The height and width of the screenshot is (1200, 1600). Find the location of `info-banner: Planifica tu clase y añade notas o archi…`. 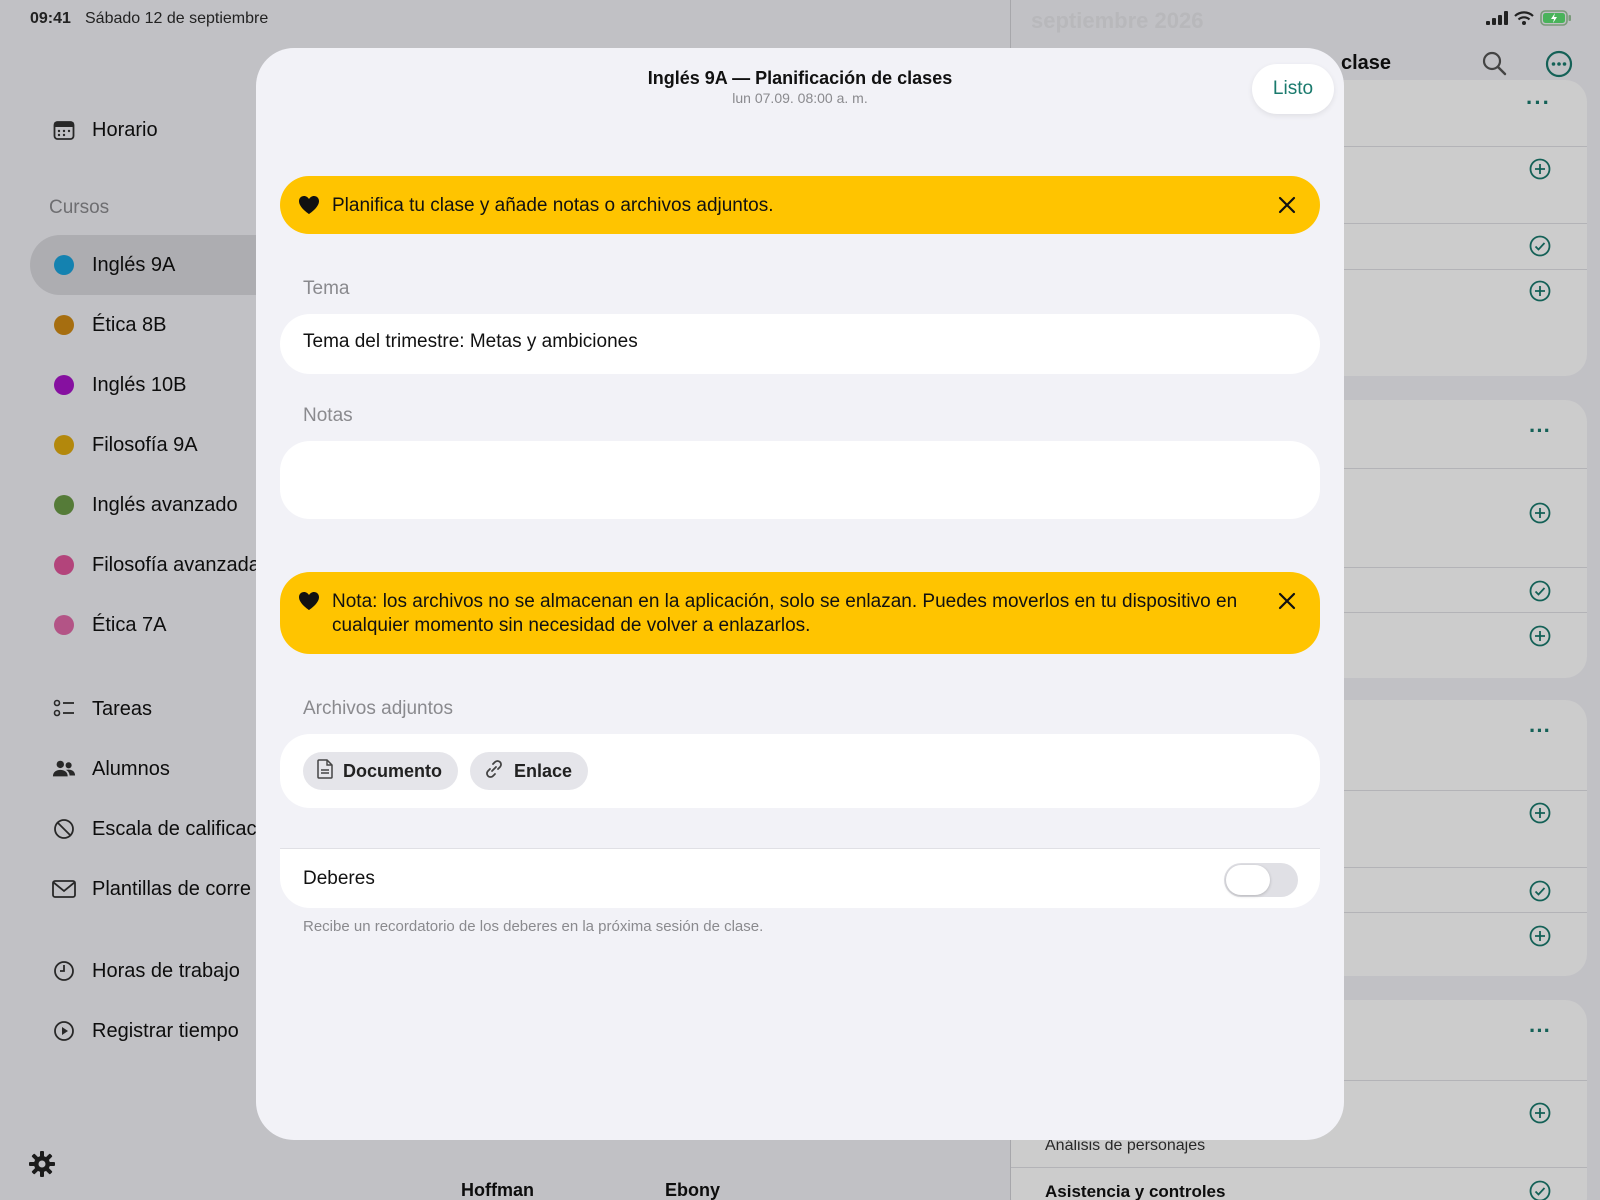

info-banner: Planifica tu clase y añade notas o archi… is located at coordinates (800, 205).